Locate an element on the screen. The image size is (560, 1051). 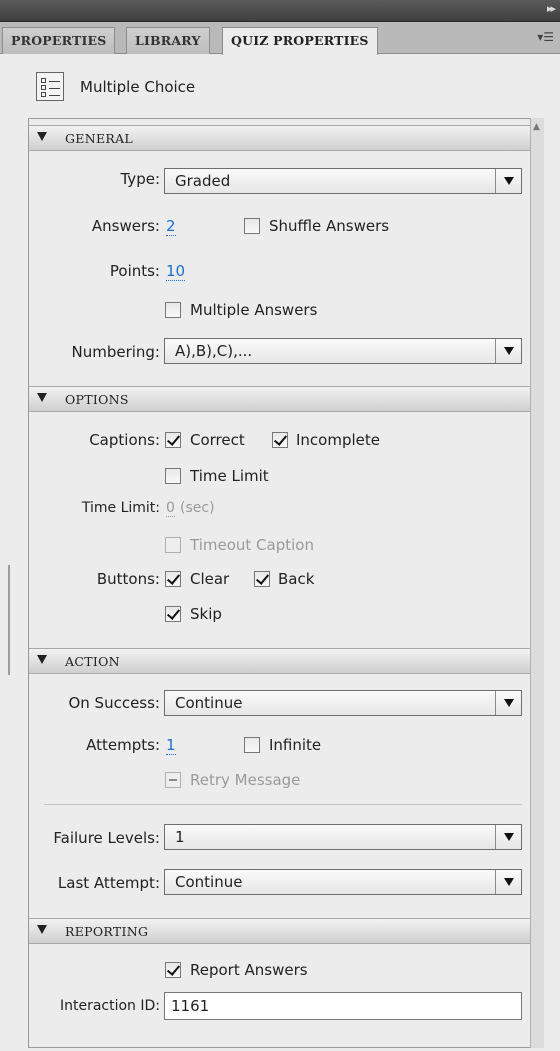
panel-menu-icon: ▾☰ is located at coordinates (545, 37).